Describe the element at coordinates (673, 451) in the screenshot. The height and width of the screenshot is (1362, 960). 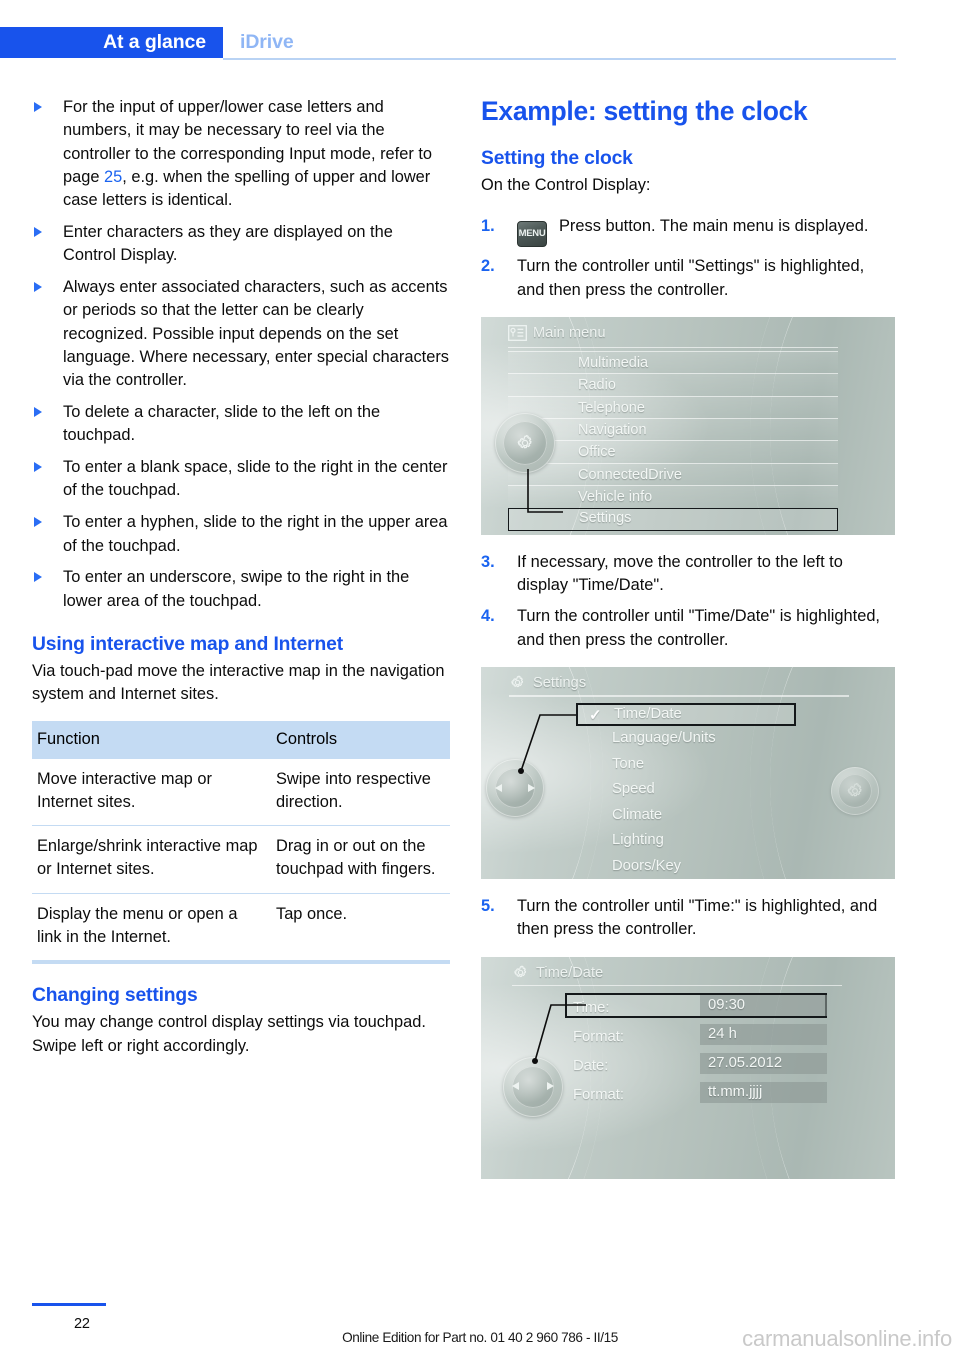
I see `menu-item-office: Office` at that location.